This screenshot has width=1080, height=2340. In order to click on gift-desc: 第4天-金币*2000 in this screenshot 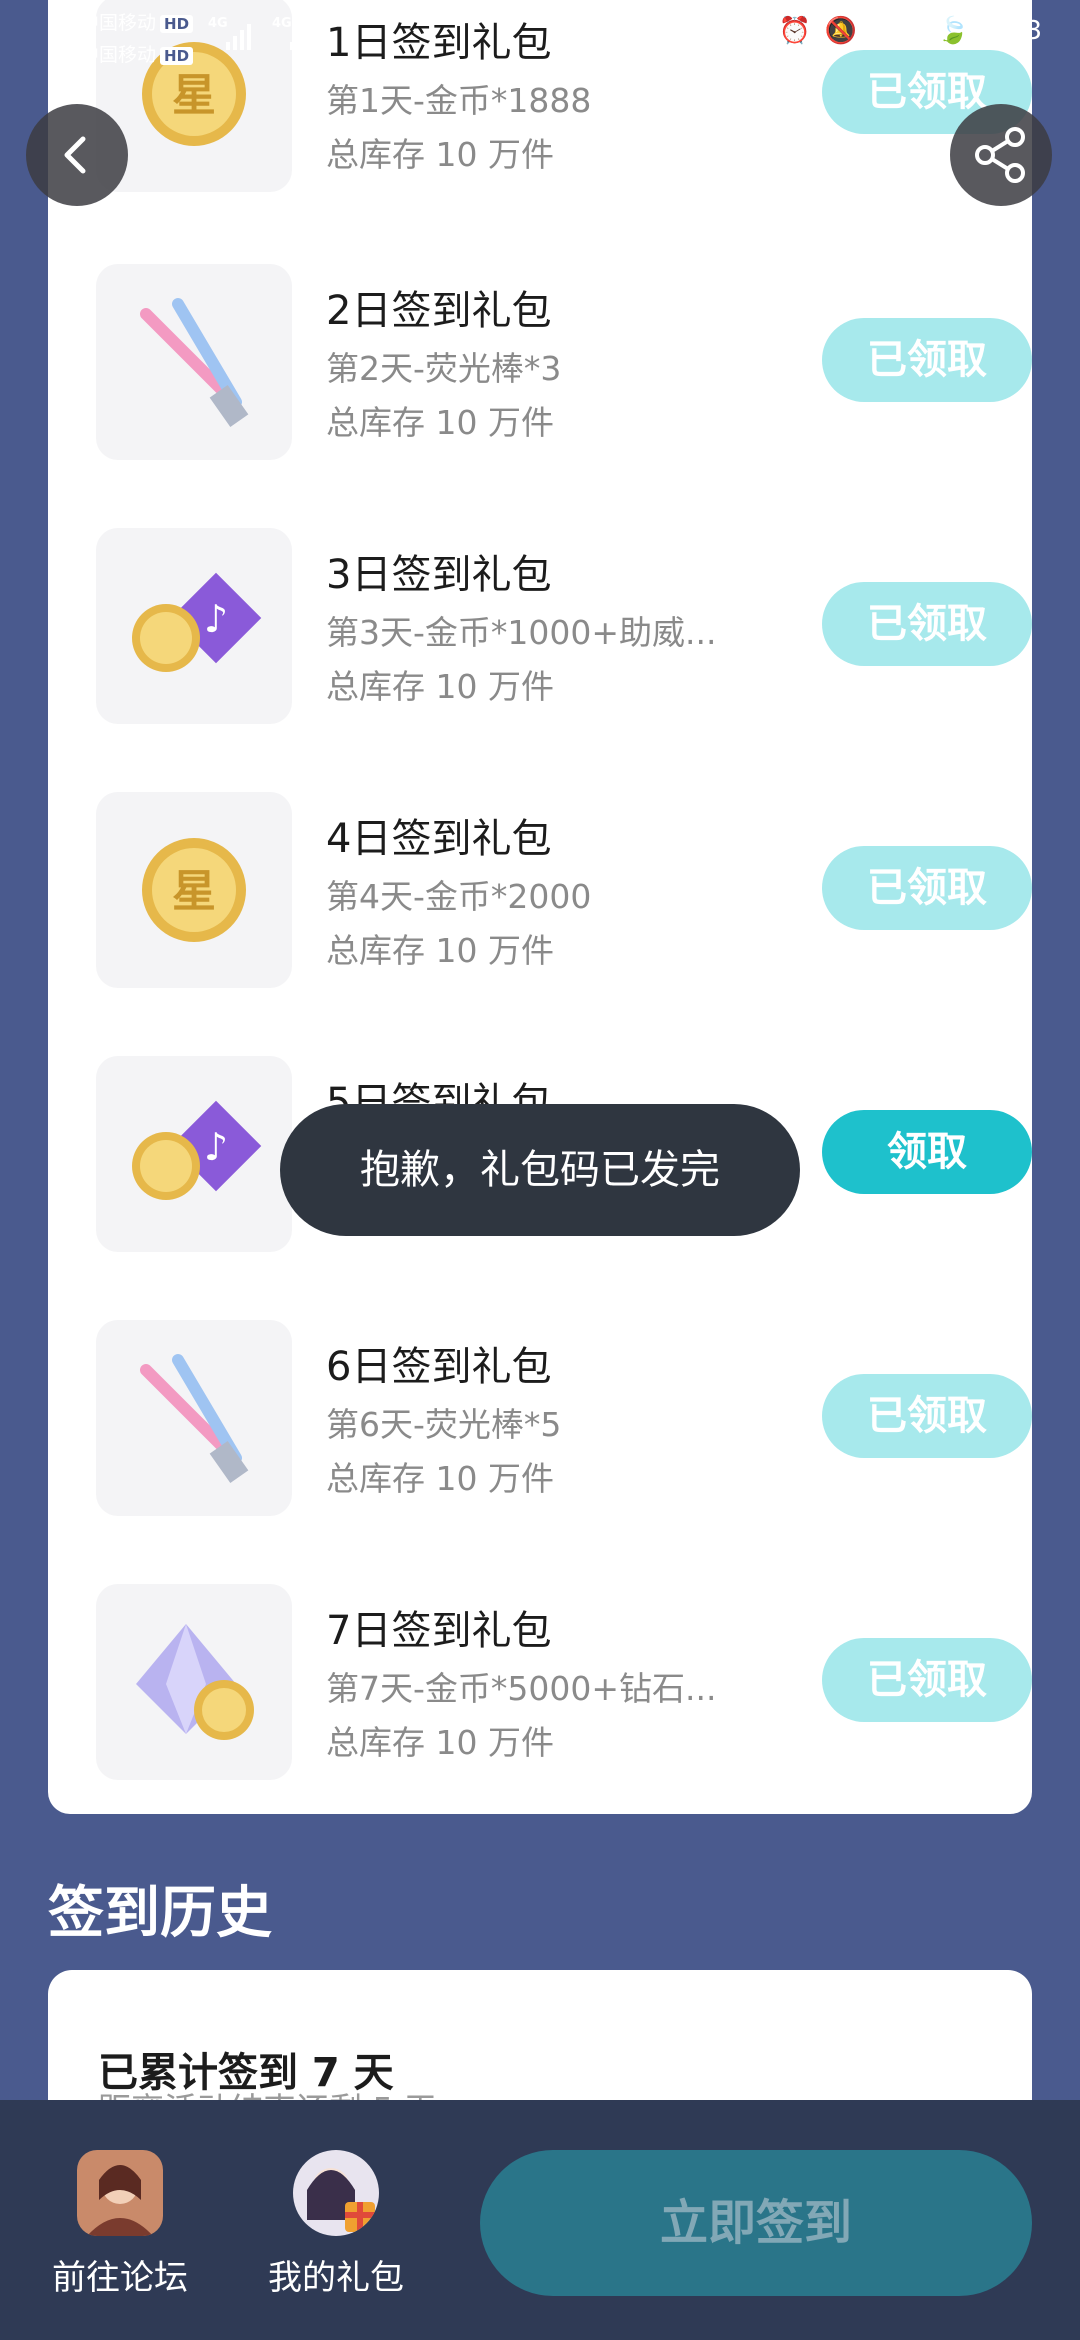, I will do `click(459, 896)`.